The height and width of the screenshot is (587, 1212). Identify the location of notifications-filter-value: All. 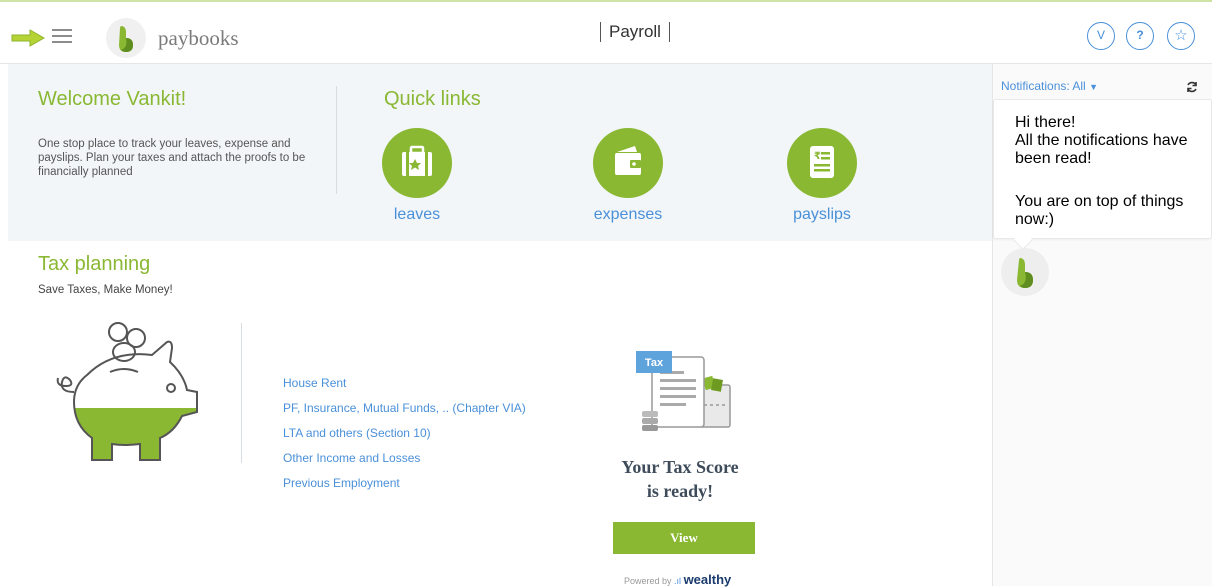
(1078, 86).